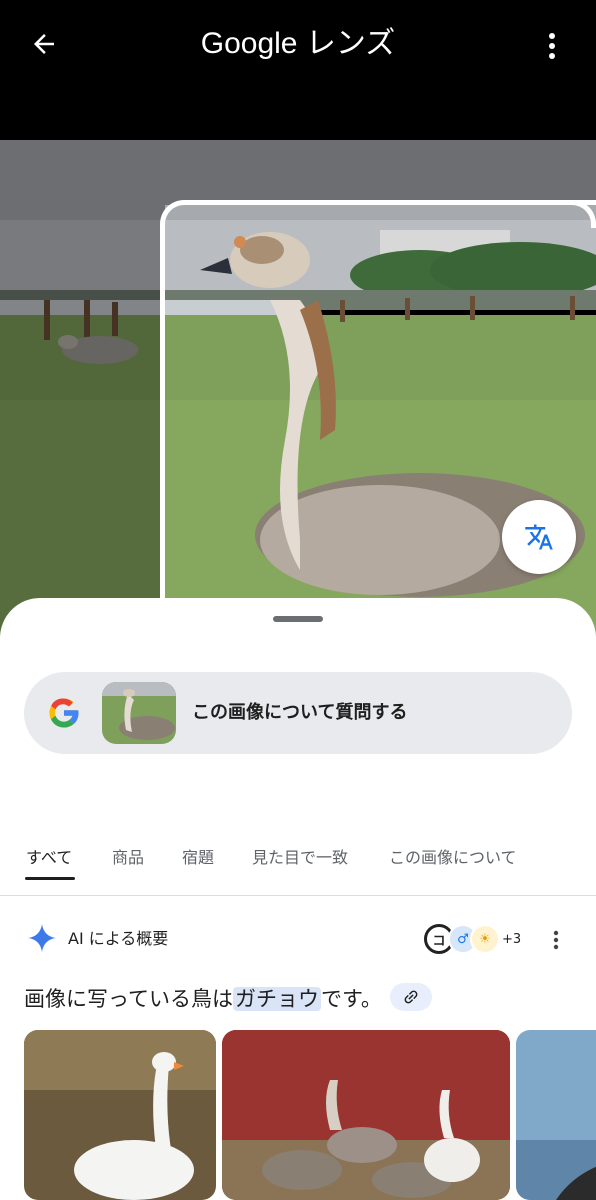 The width and height of the screenshot is (596, 1200). I want to click on translate-icon, so click(539, 537).